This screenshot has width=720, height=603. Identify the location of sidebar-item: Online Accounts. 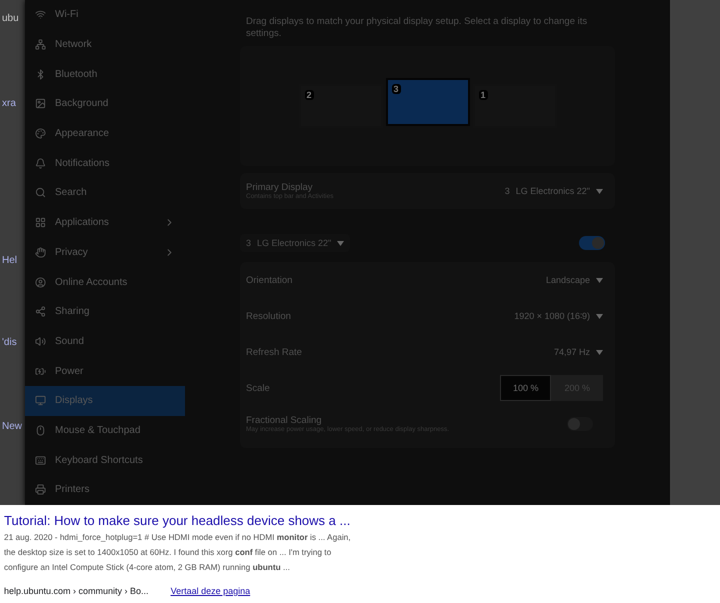
(105, 282).